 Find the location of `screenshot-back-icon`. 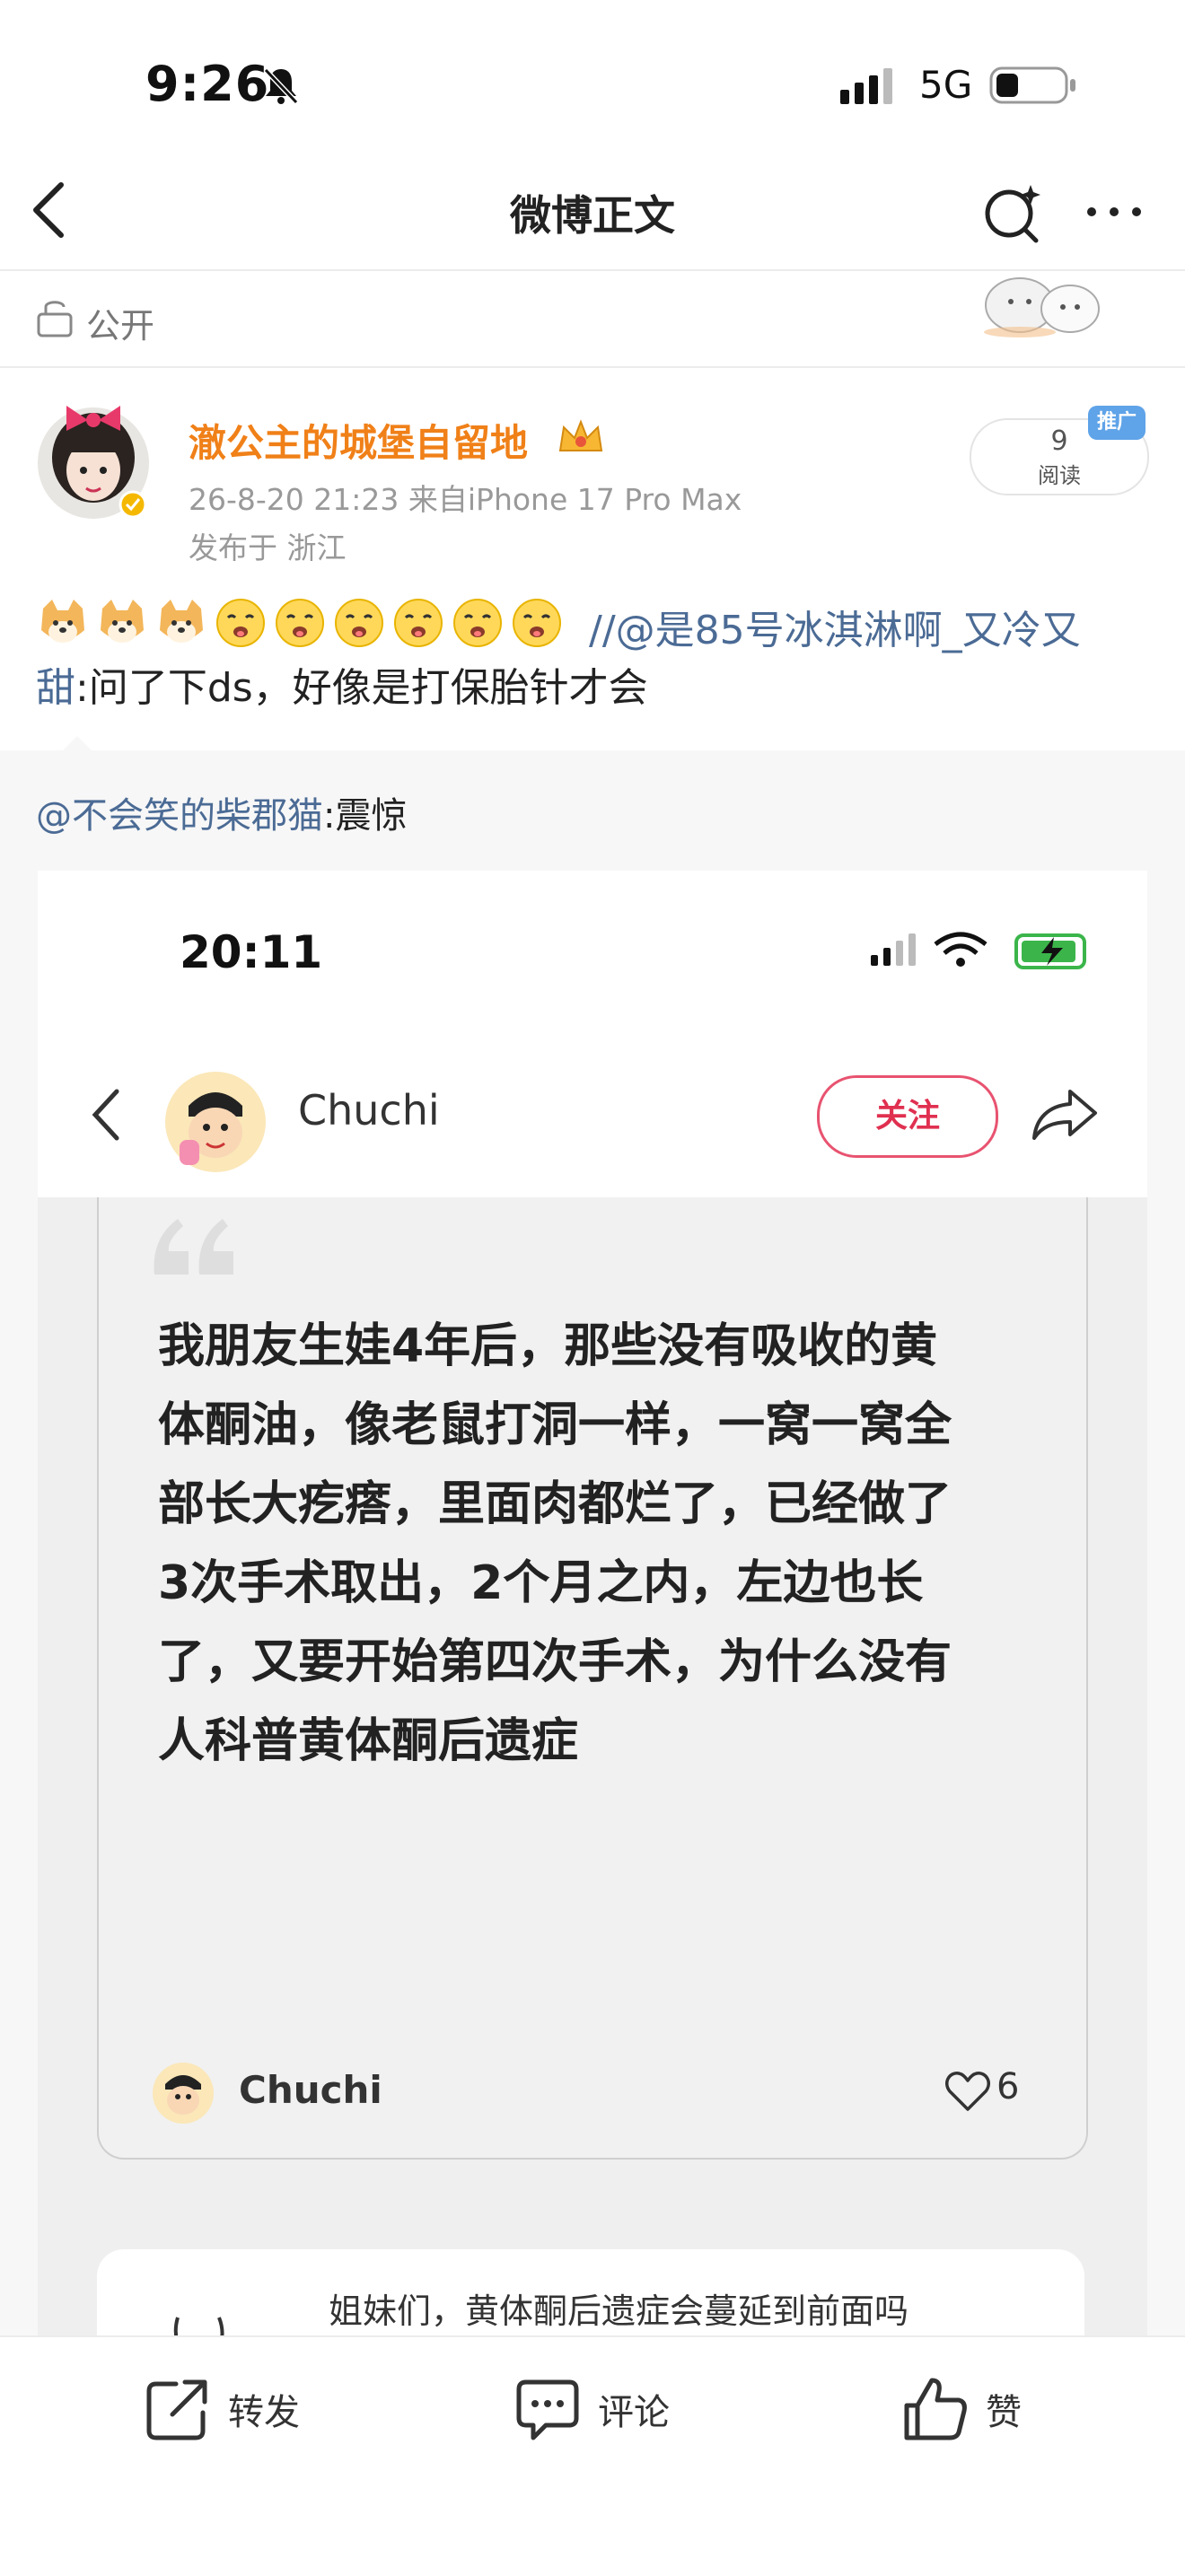

screenshot-back-icon is located at coordinates (105, 1115).